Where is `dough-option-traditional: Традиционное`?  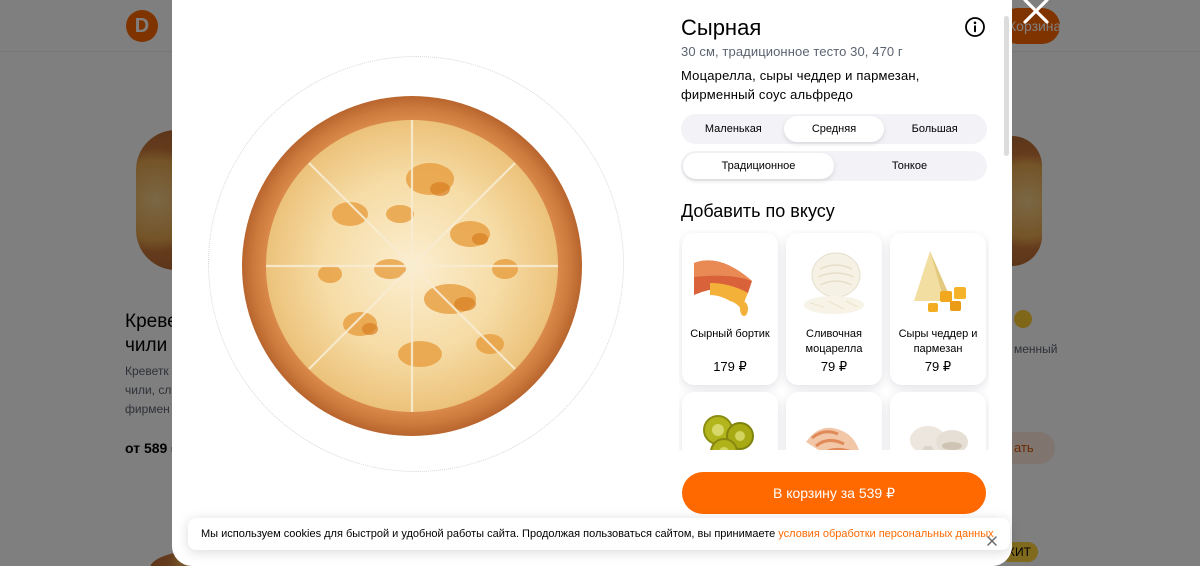 dough-option-traditional: Традиционное is located at coordinates (758, 166).